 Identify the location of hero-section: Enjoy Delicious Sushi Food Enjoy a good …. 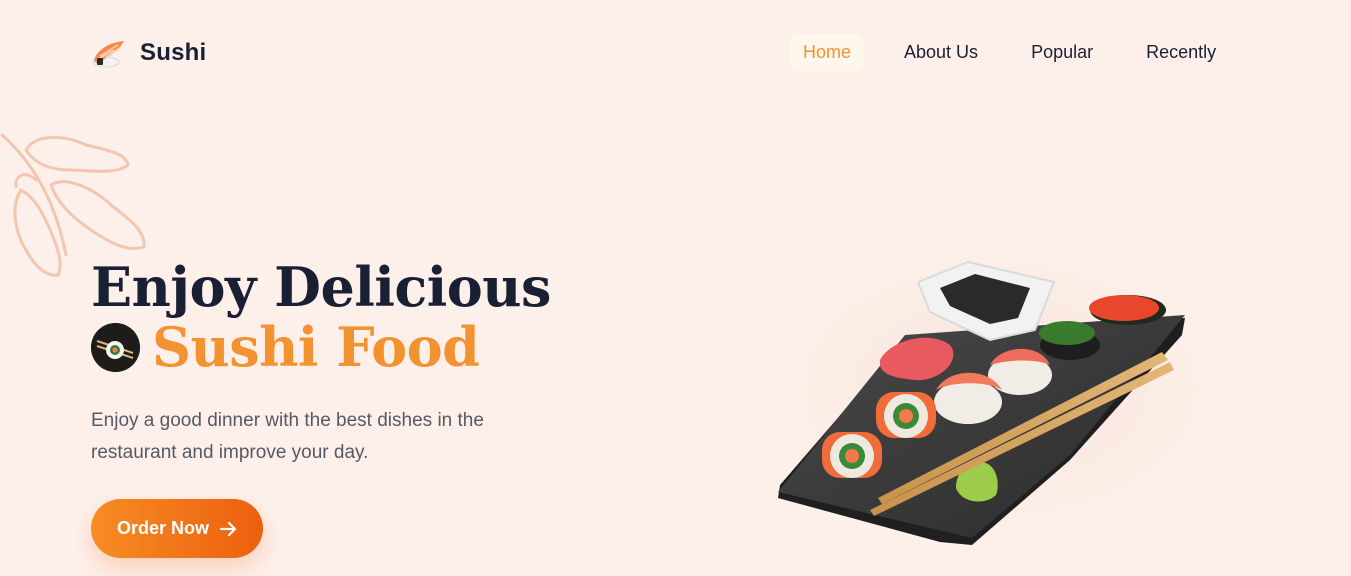
(351, 361).